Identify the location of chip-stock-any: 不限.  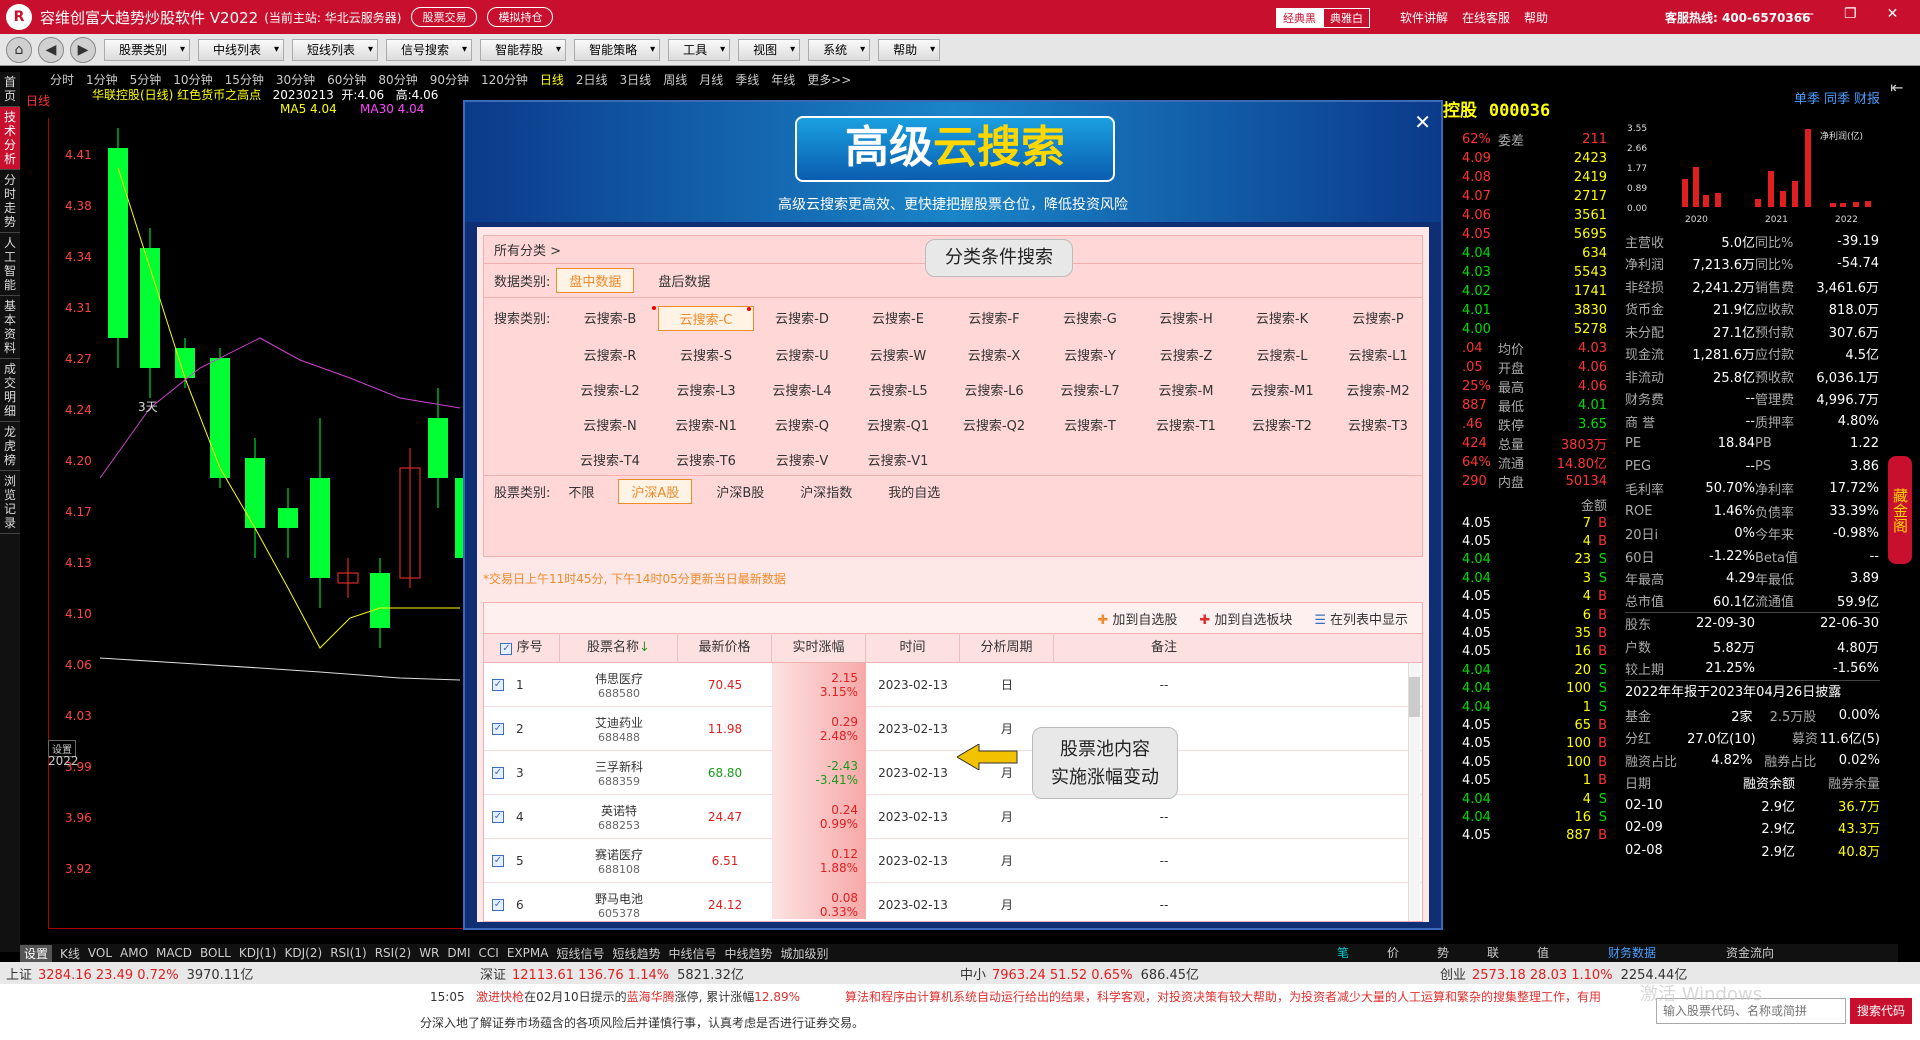
(581, 491).